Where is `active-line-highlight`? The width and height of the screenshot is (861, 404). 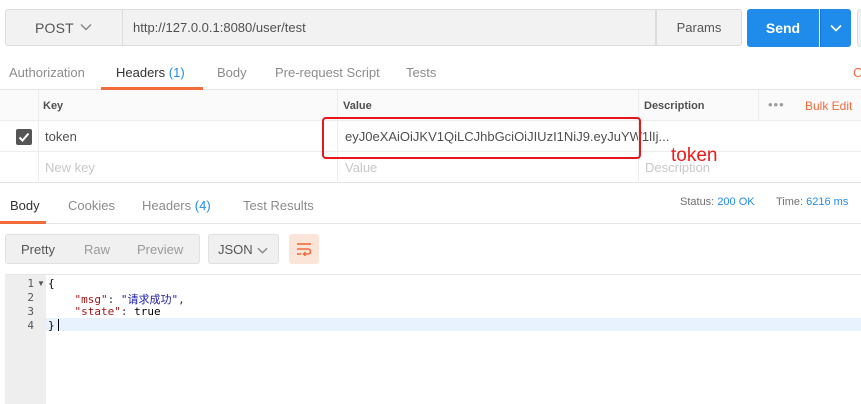 active-line-highlight is located at coordinates (453, 324).